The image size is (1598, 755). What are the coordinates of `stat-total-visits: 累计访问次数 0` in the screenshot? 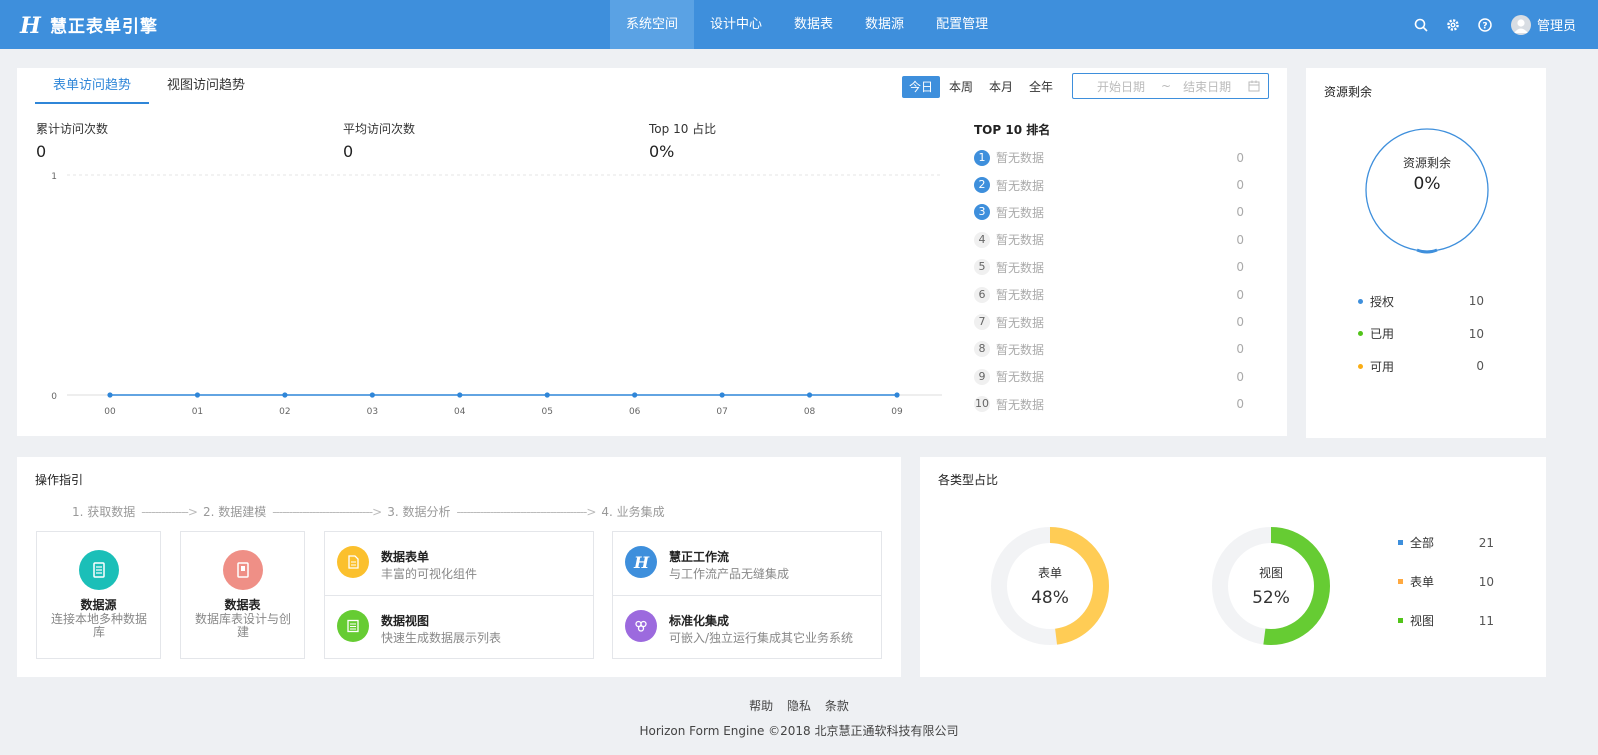 It's located at (72, 140).